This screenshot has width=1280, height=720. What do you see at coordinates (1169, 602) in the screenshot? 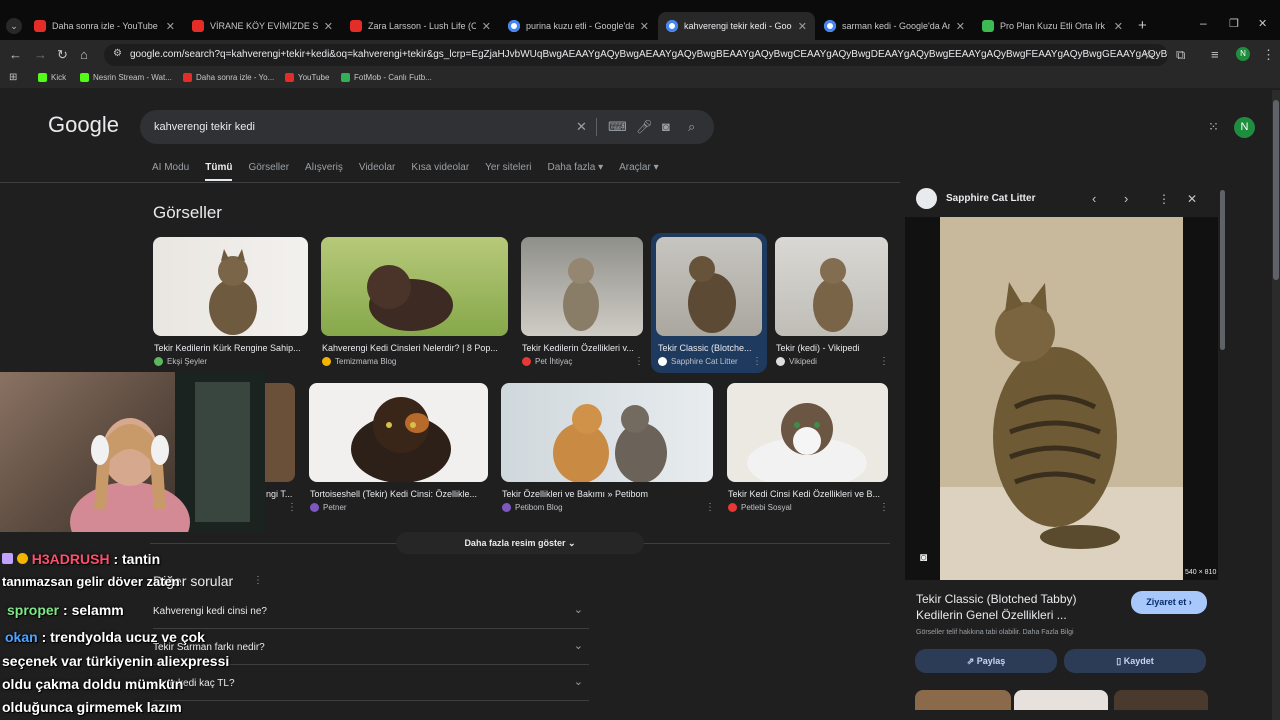
I see `visit-button: Ziyaret et ›` at bounding box center [1169, 602].